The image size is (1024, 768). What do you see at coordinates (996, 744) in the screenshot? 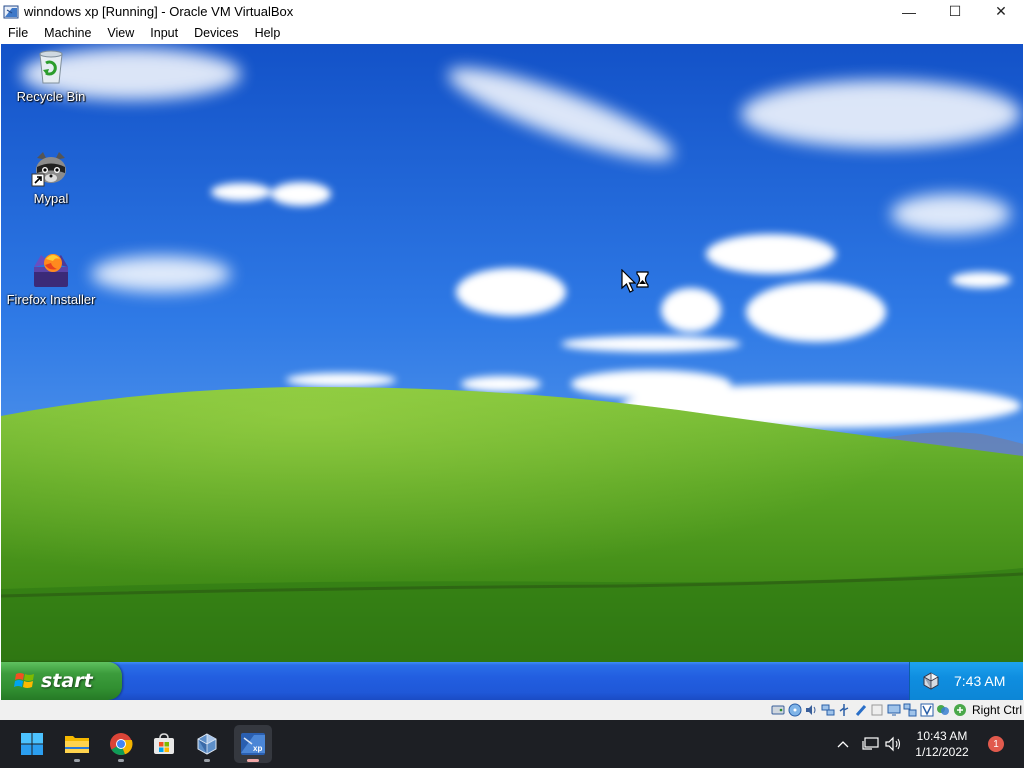
I see `notification-badge: 1` at bounding box center [996, 744].